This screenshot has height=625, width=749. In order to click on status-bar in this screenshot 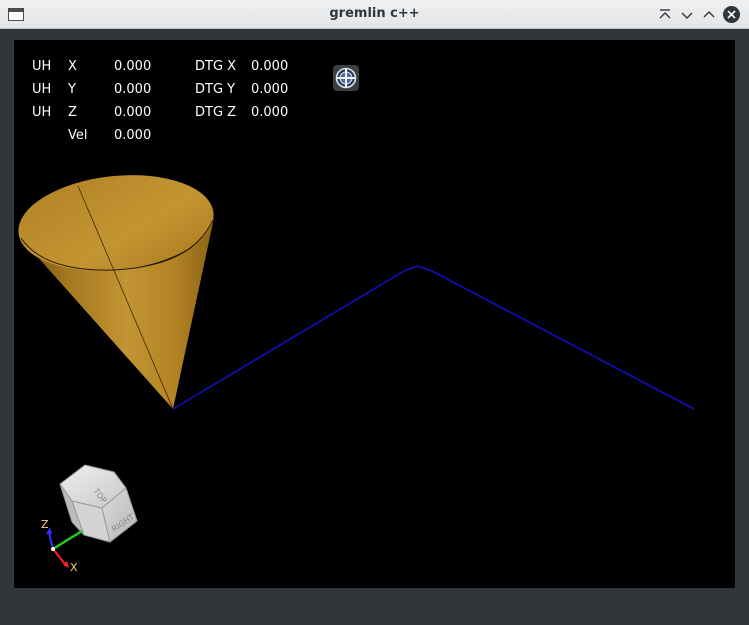, I will do `click(374, 607)`.